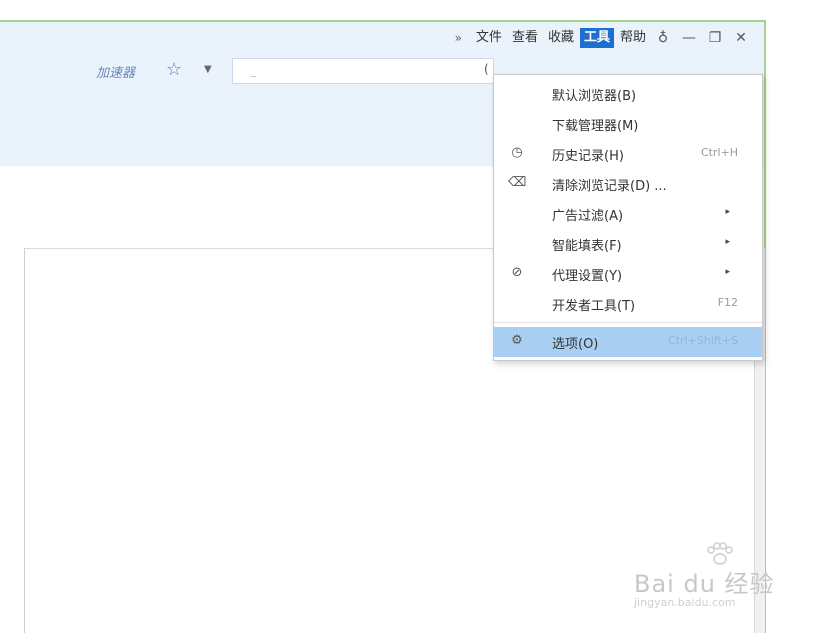 The image size is (829, 633). What do you see at coordinates (588, 216) in the screenshot?
I see `menu-item-label: 广告过滤(A)` at bounding box center [588, 216].